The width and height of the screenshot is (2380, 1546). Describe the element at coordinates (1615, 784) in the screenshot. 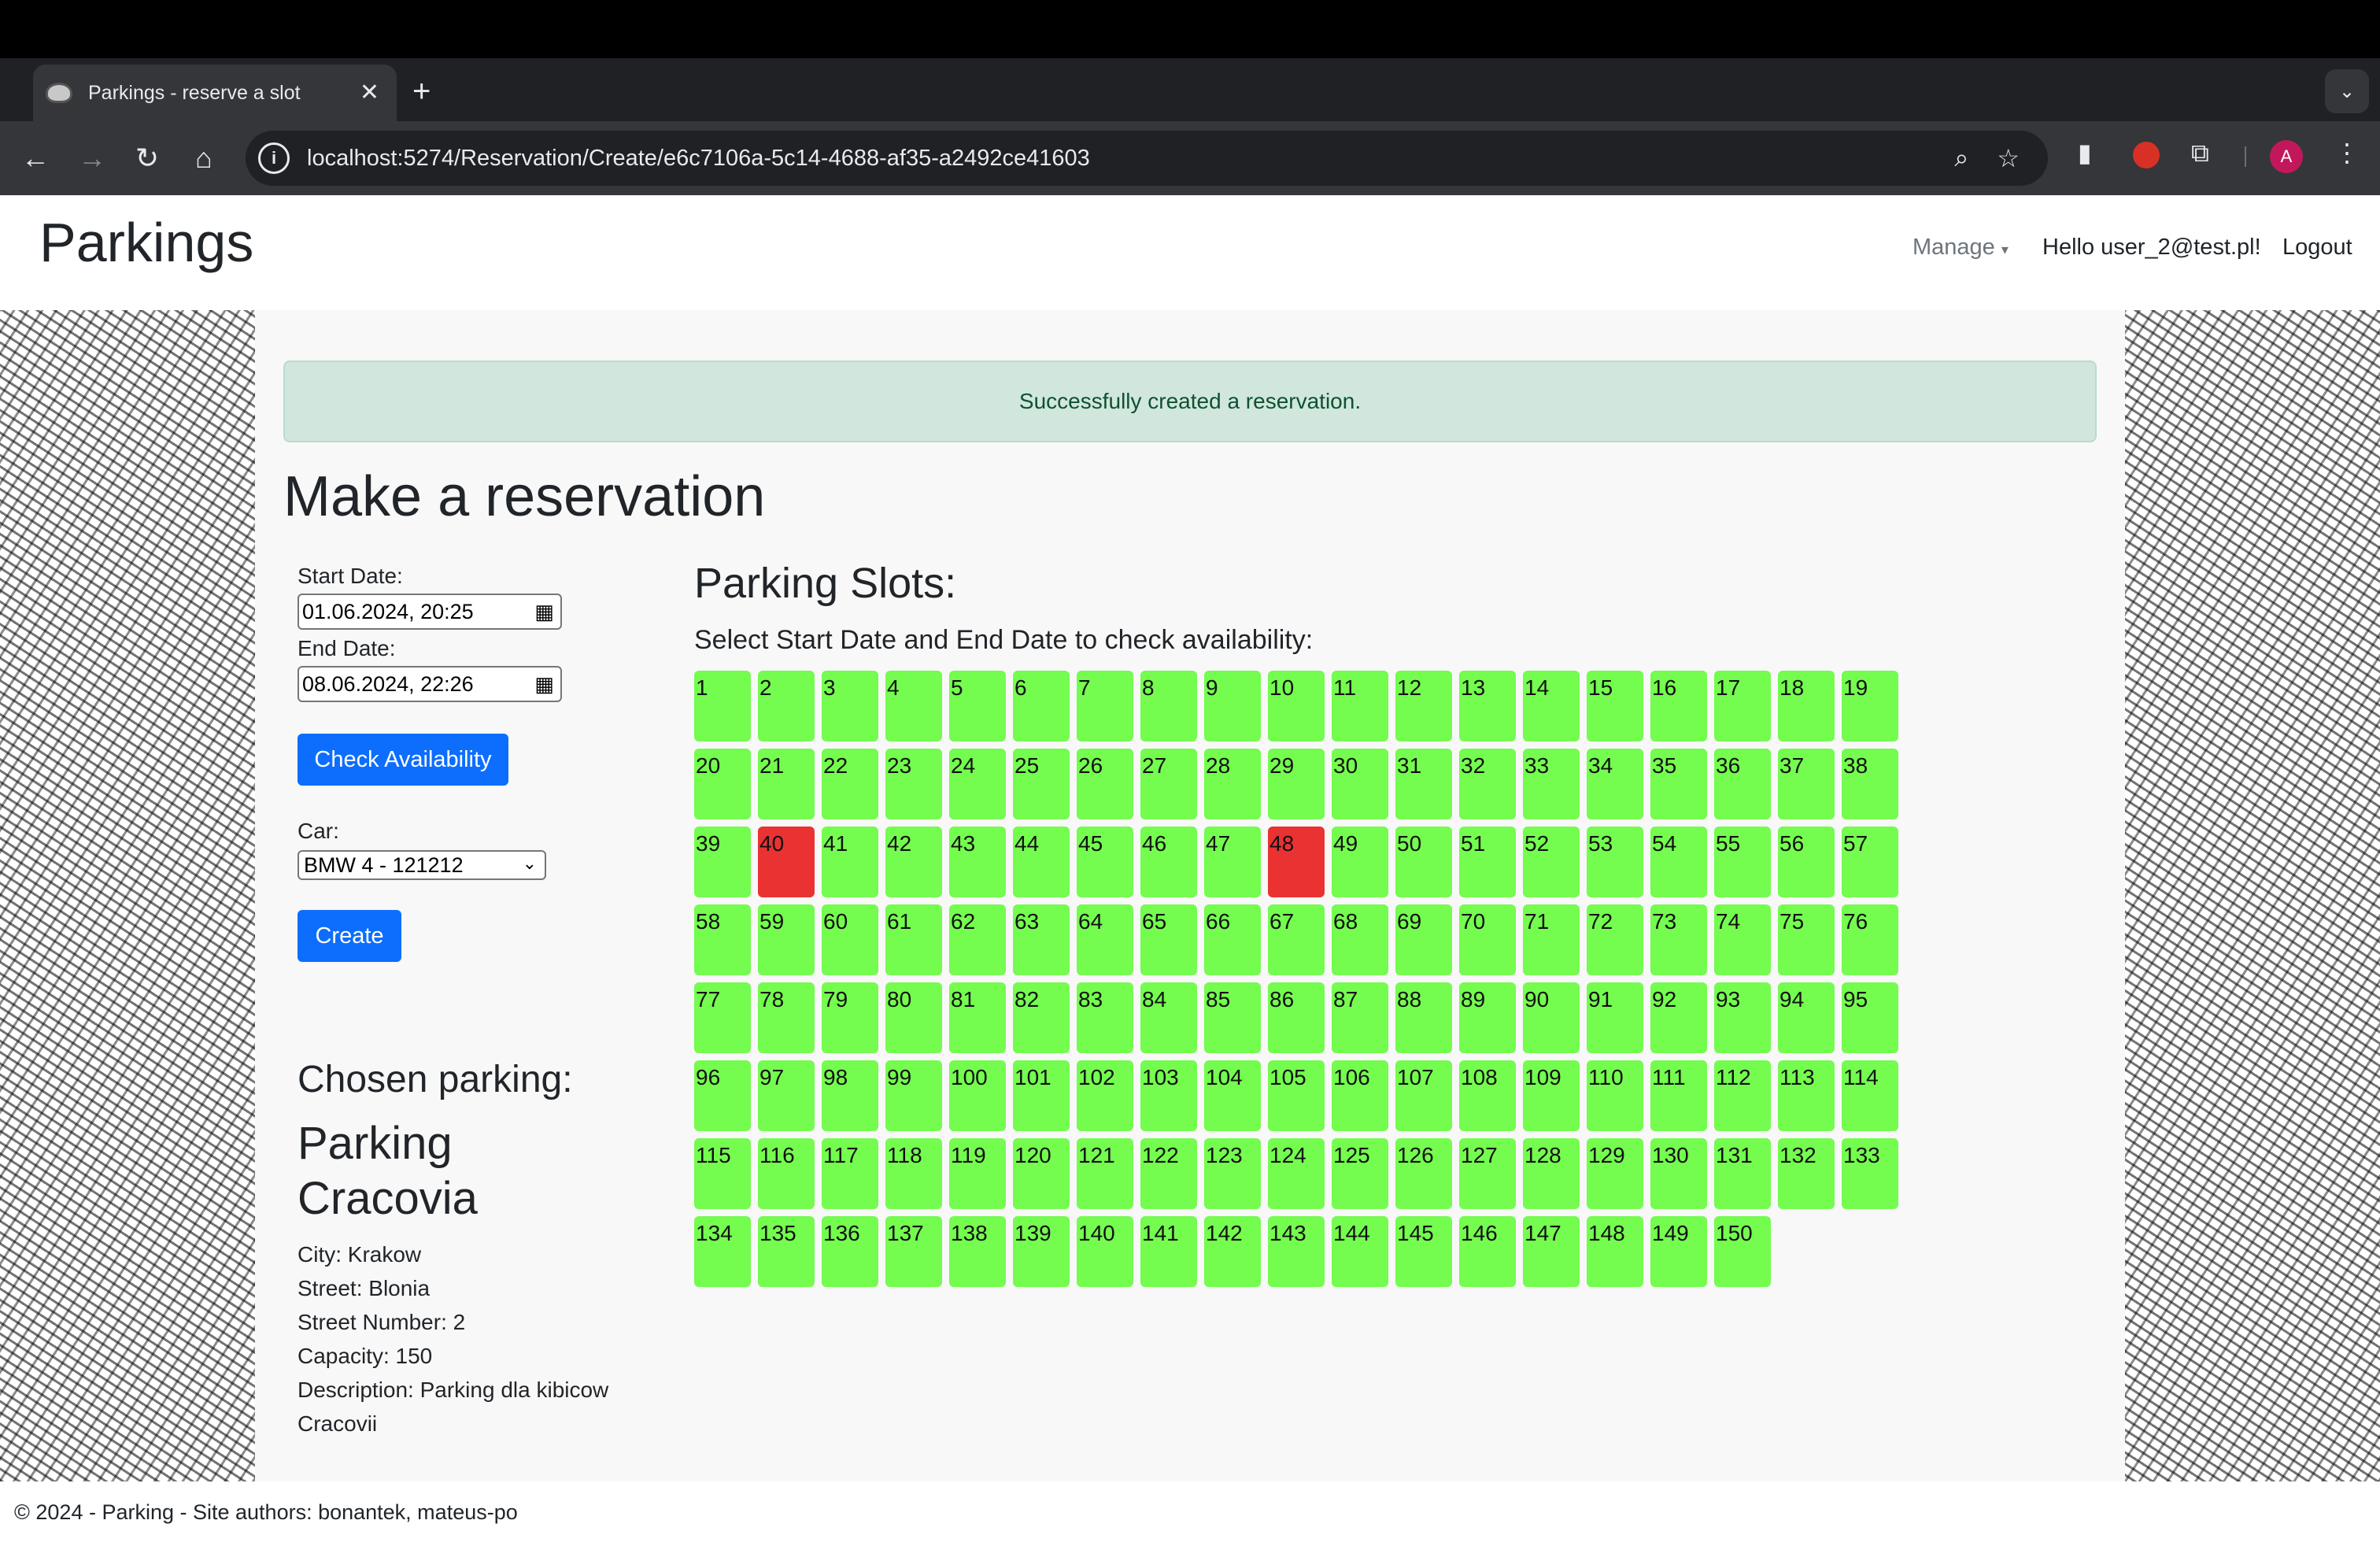

I see `parking-slot: 34` at that location.